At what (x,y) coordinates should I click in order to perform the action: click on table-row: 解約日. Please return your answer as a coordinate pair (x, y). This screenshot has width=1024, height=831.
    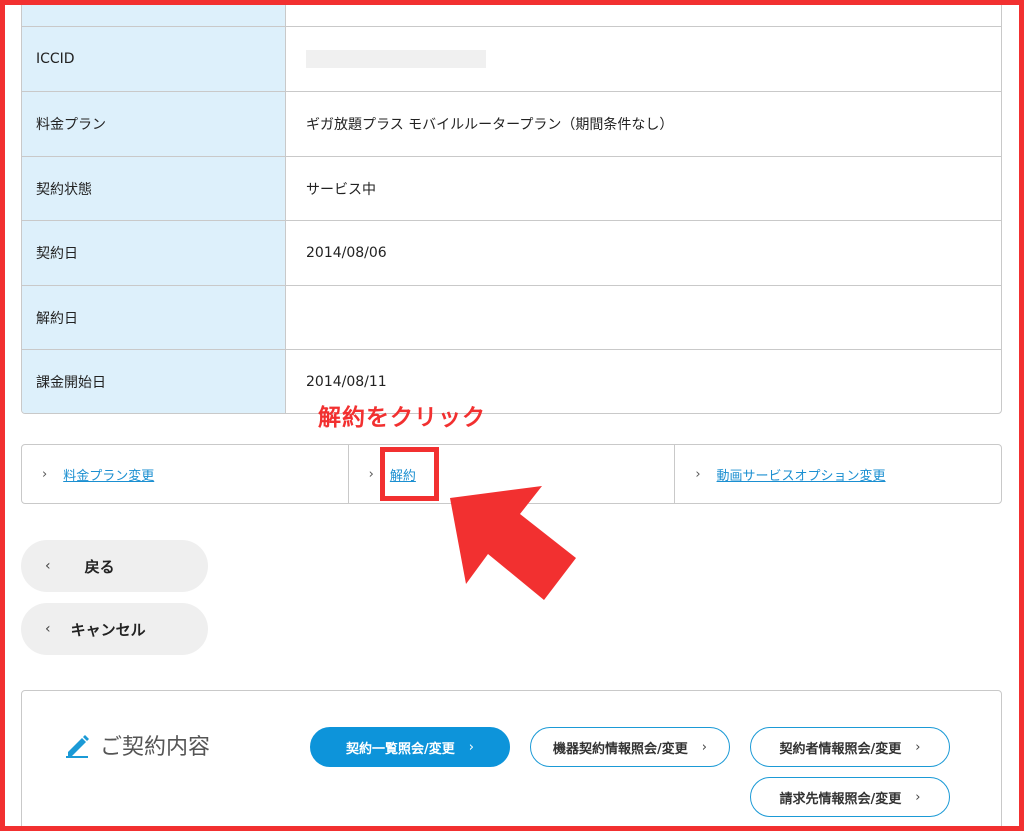
    Looking at the image, I should click on (511, 317).